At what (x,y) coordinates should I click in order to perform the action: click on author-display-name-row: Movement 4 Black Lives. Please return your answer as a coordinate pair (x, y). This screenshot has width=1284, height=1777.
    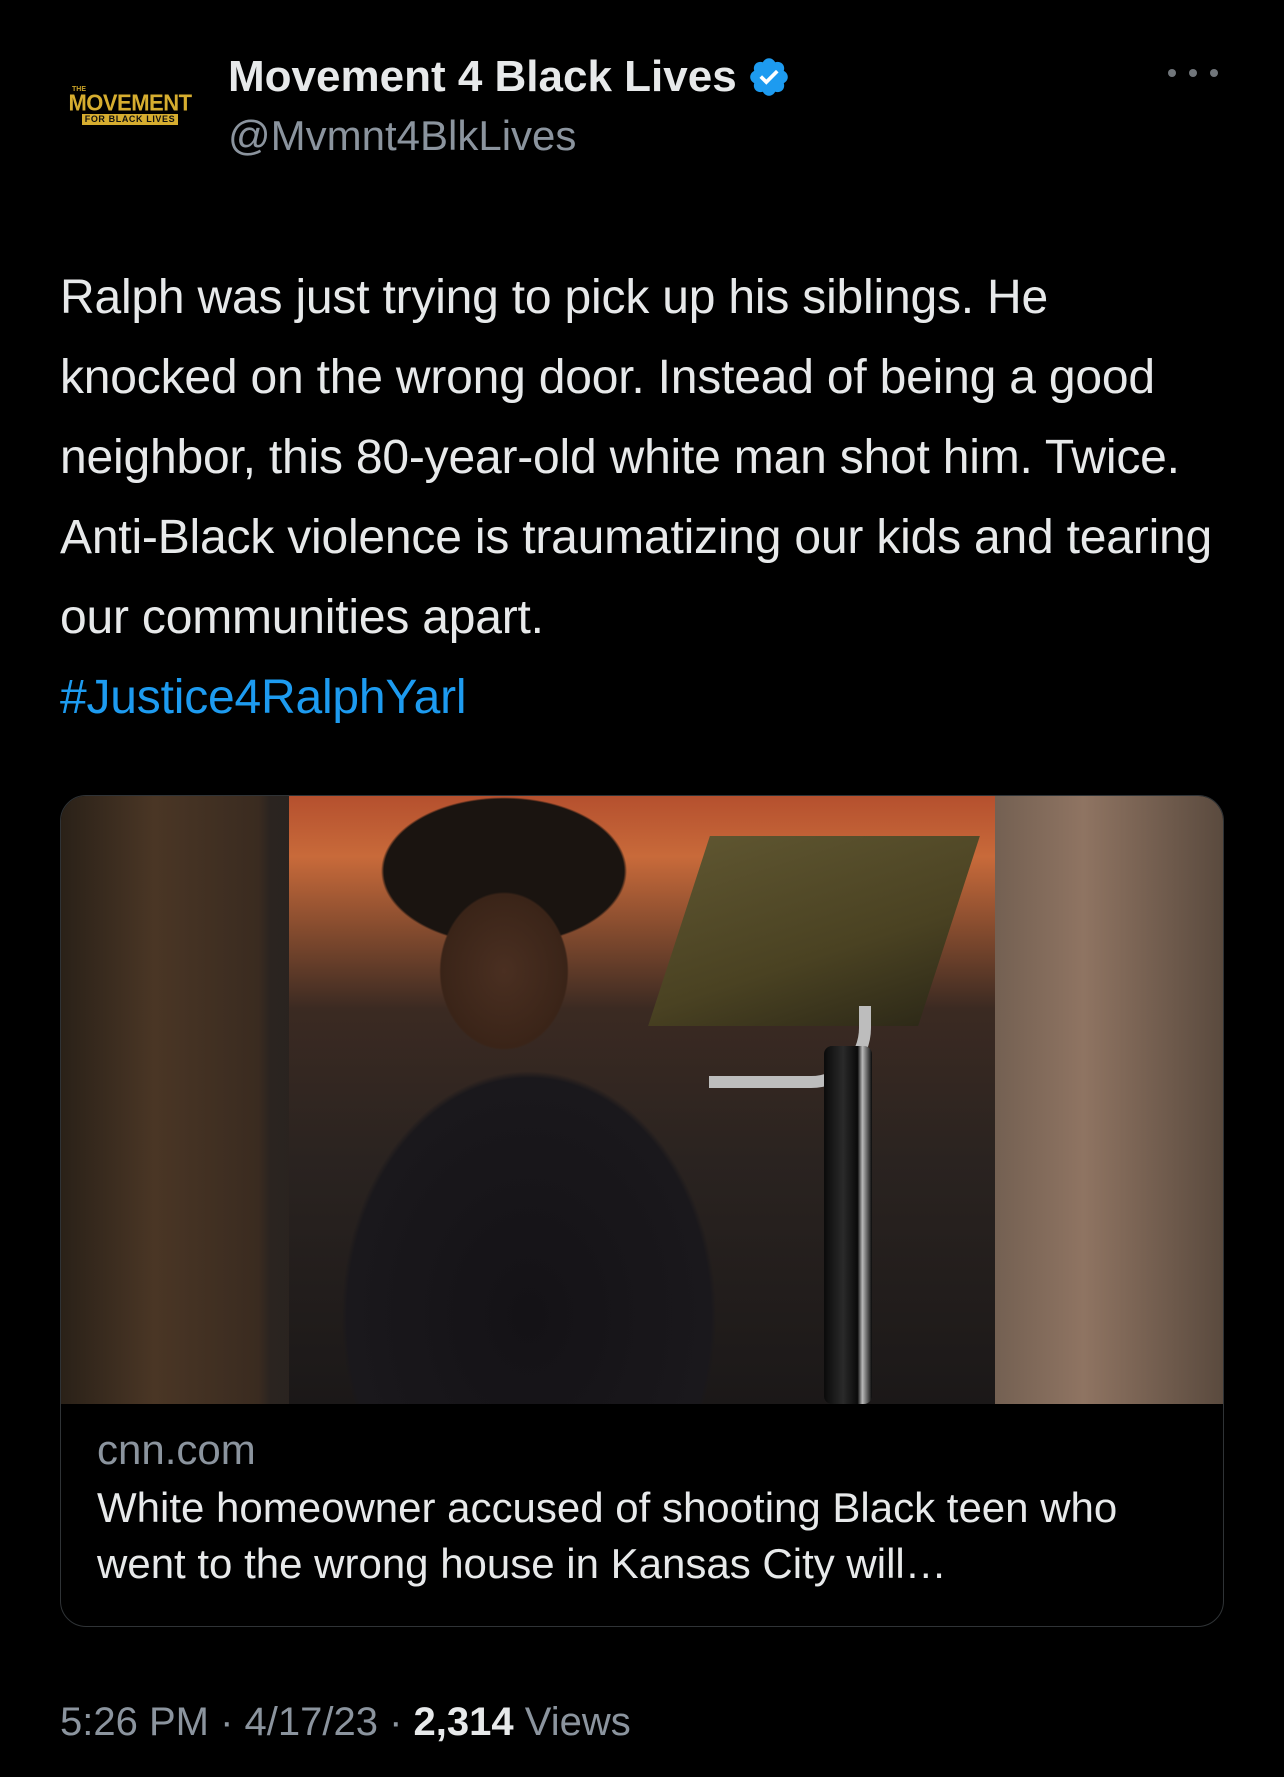
    Looking at the image, I should click on (509, 77).